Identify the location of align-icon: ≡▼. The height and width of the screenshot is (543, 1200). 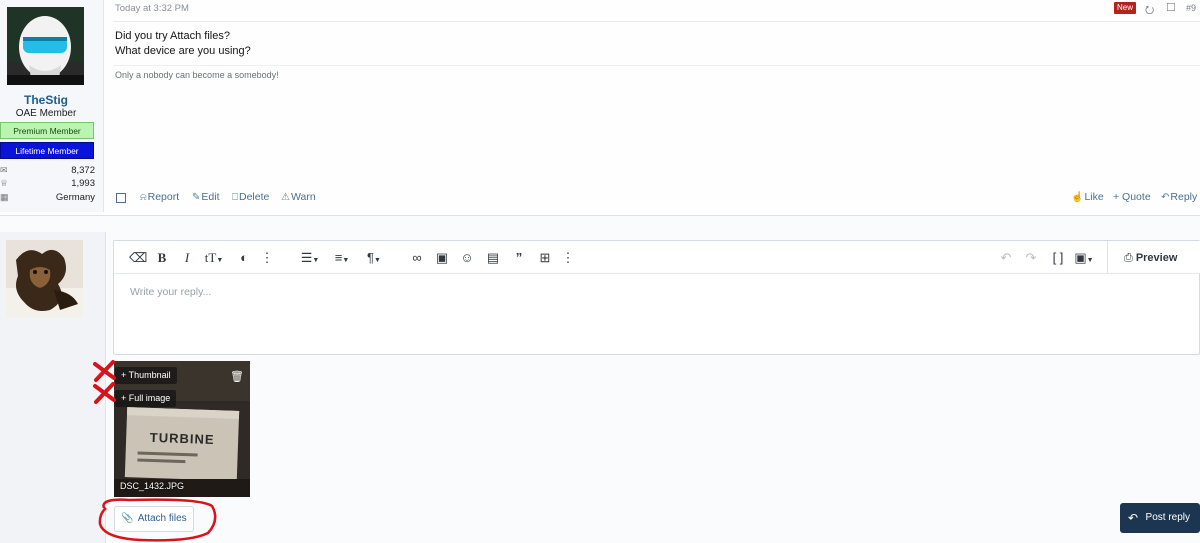
(342, 257).